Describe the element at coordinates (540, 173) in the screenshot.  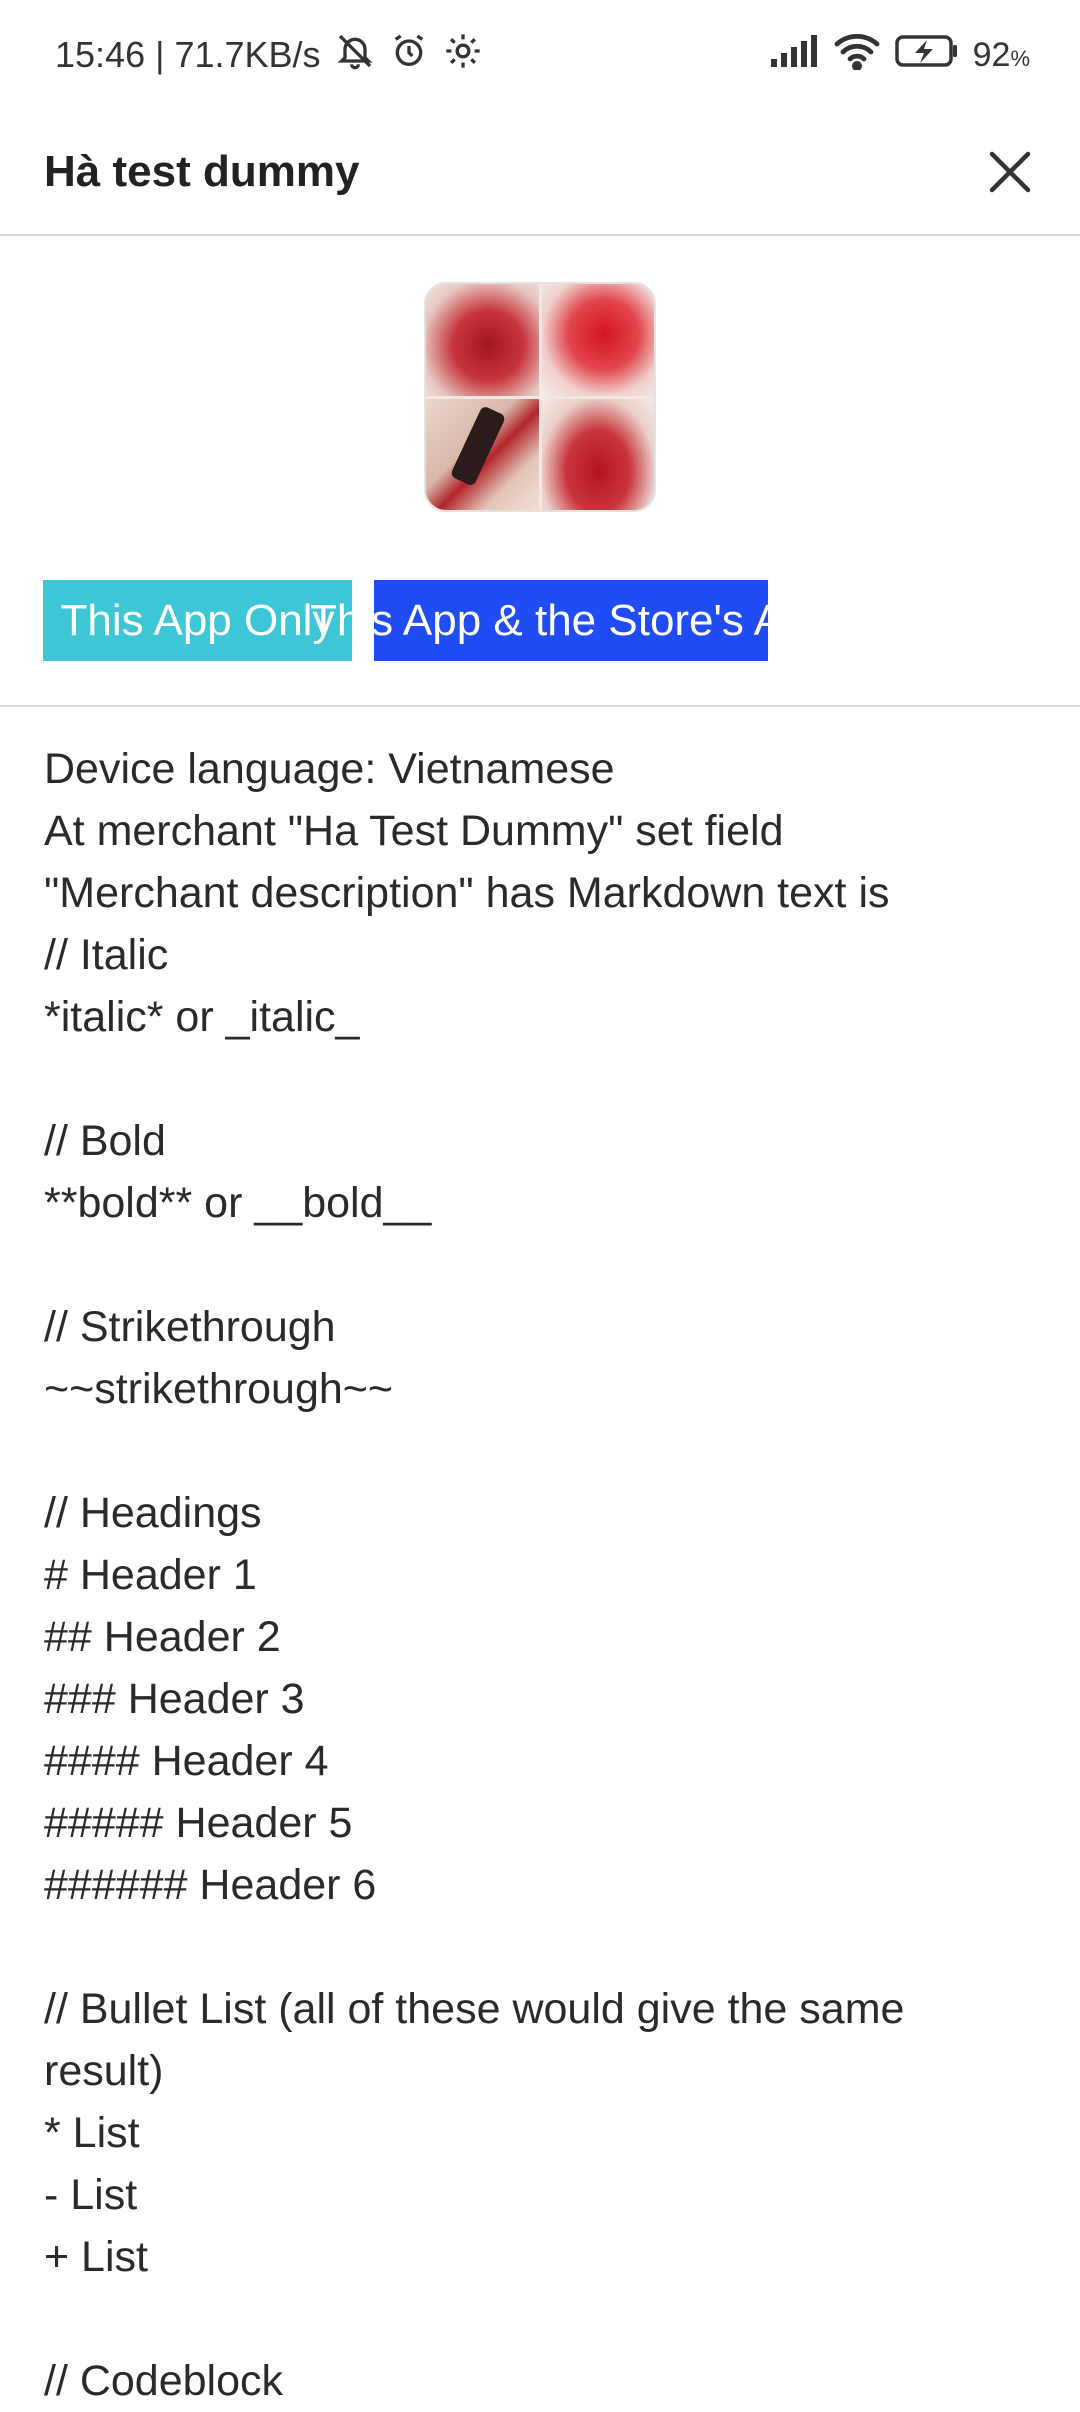
I see `header-bar: Hà test dummy` at that location.